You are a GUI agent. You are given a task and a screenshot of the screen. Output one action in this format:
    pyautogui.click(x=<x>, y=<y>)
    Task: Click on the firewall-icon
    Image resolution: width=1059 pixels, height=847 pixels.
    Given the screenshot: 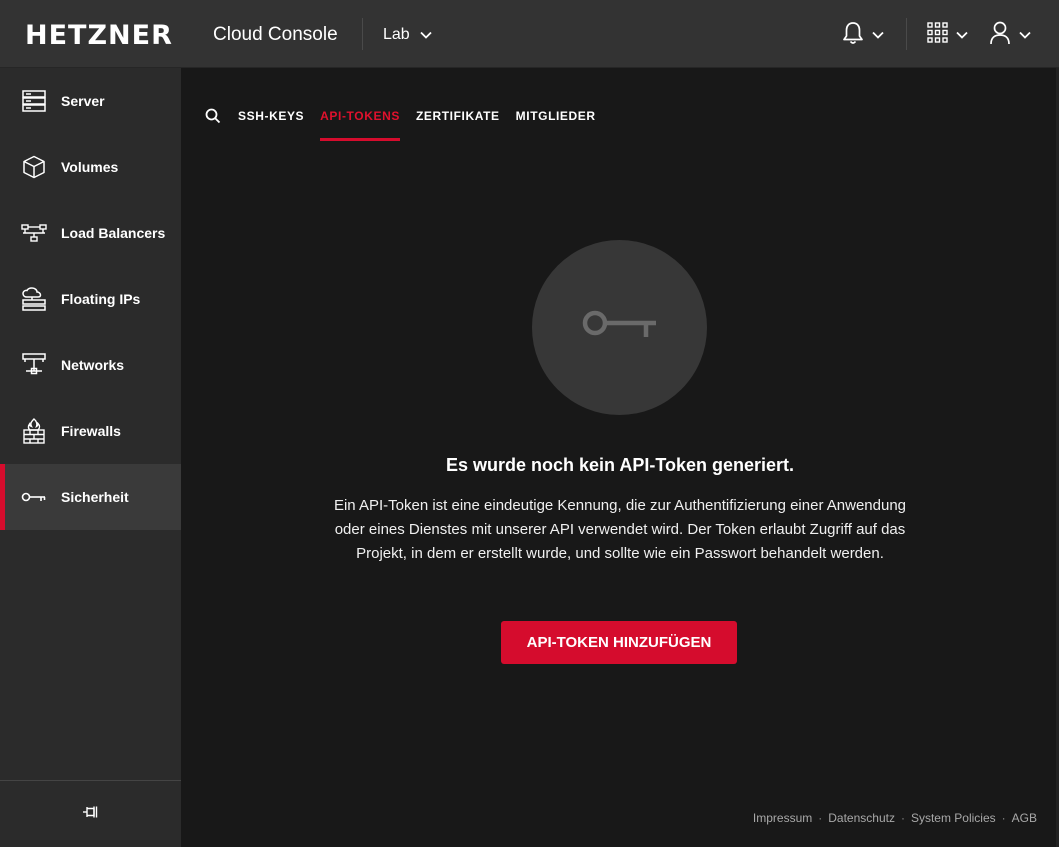 What is the action you would take?
    pyautogui.click(x=34, y=431)
    